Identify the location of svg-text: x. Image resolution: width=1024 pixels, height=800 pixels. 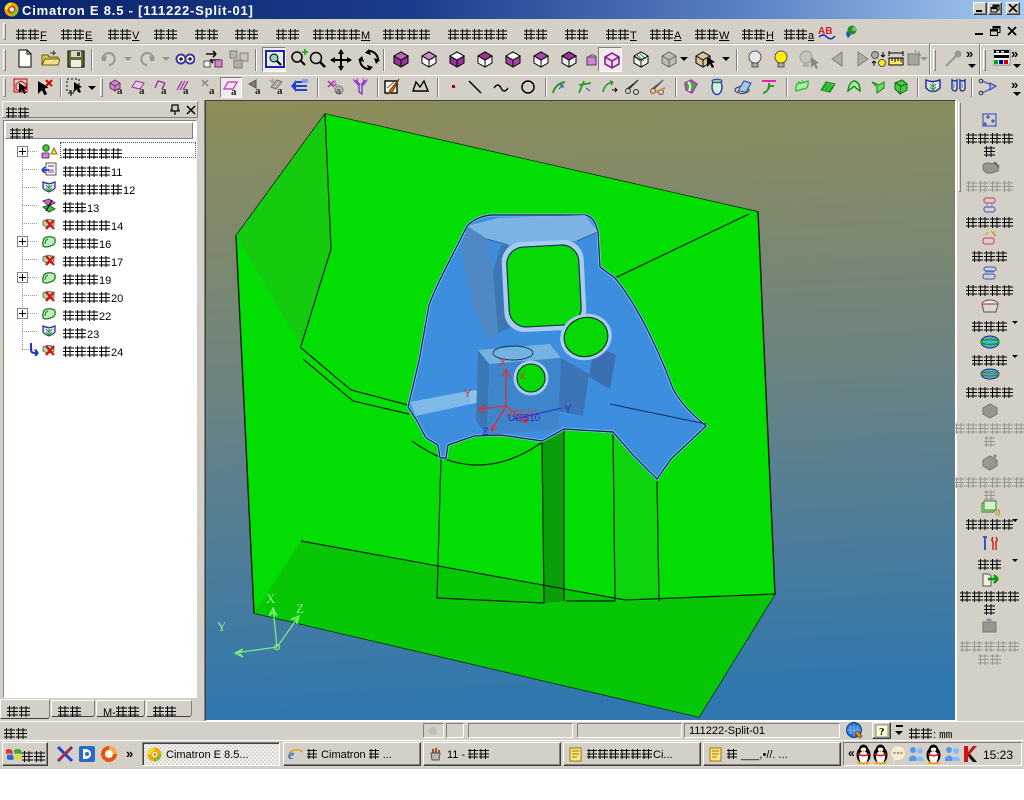
(522, 376).